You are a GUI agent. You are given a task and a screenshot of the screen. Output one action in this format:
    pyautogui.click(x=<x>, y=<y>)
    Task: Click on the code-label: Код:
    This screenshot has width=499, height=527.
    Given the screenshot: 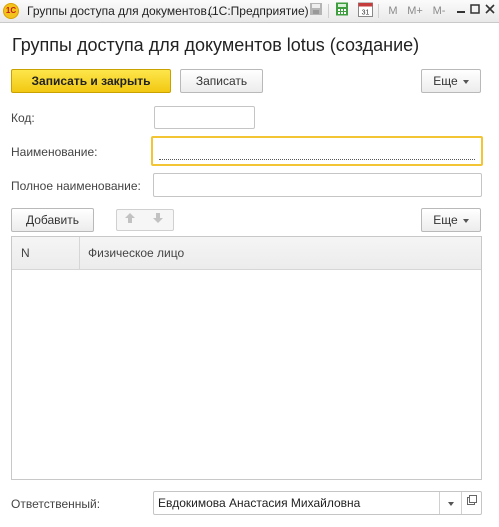 What is the action you would take?
    pyautogui.click(x=23, y=118)
    